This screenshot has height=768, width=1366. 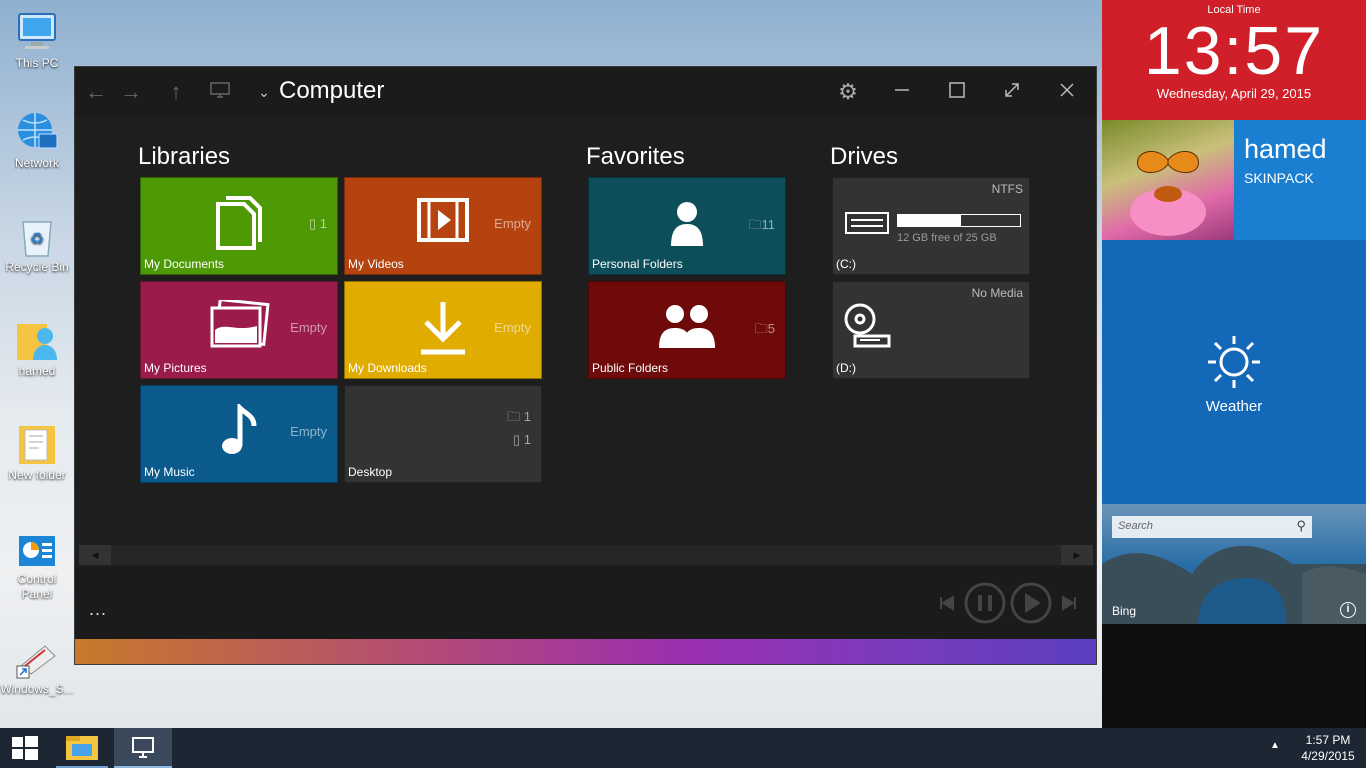 I want to click on section-title-libraries: Libraries, so click(x=184, y=156).